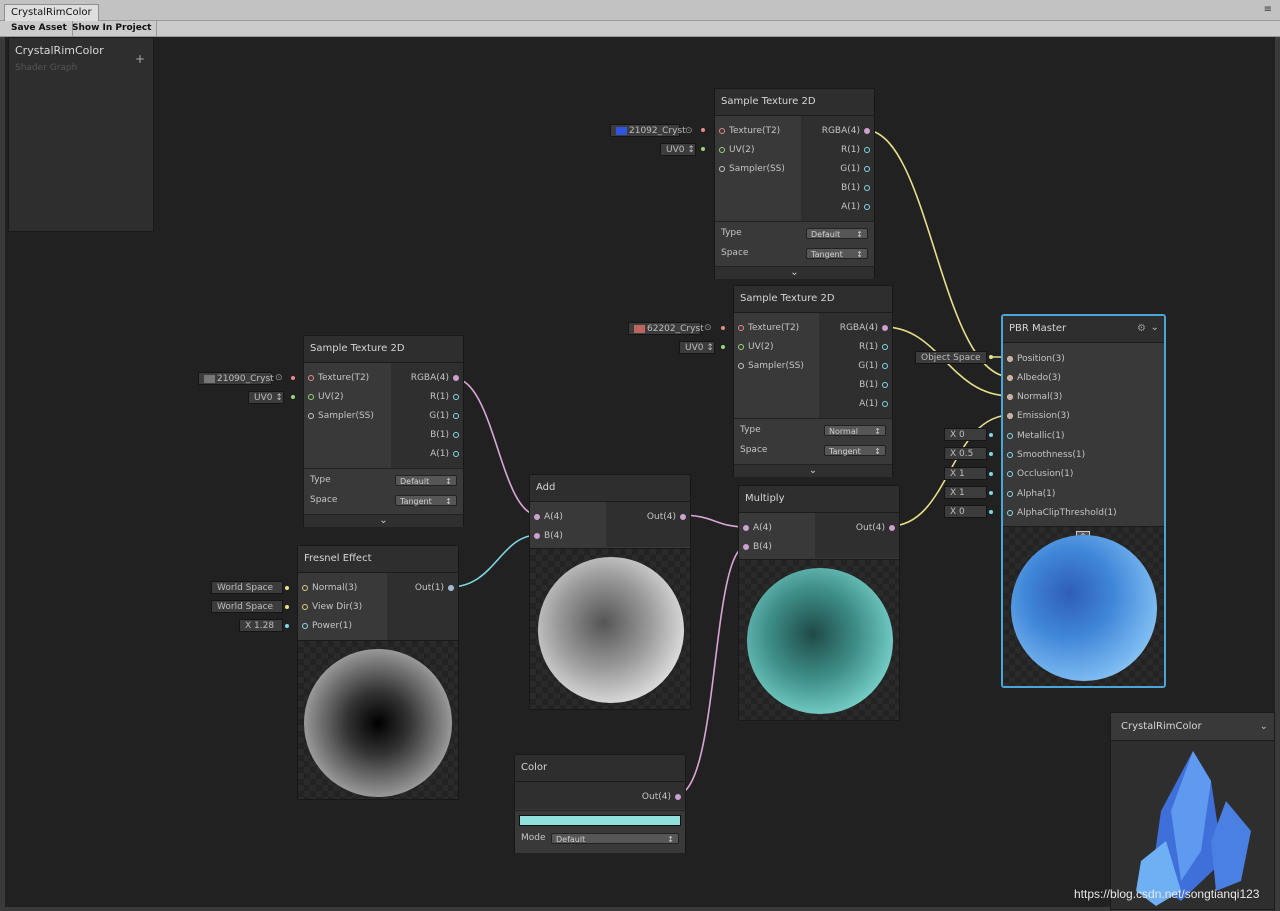  I want to click on metallic-field: X 0, so click(965, 434).